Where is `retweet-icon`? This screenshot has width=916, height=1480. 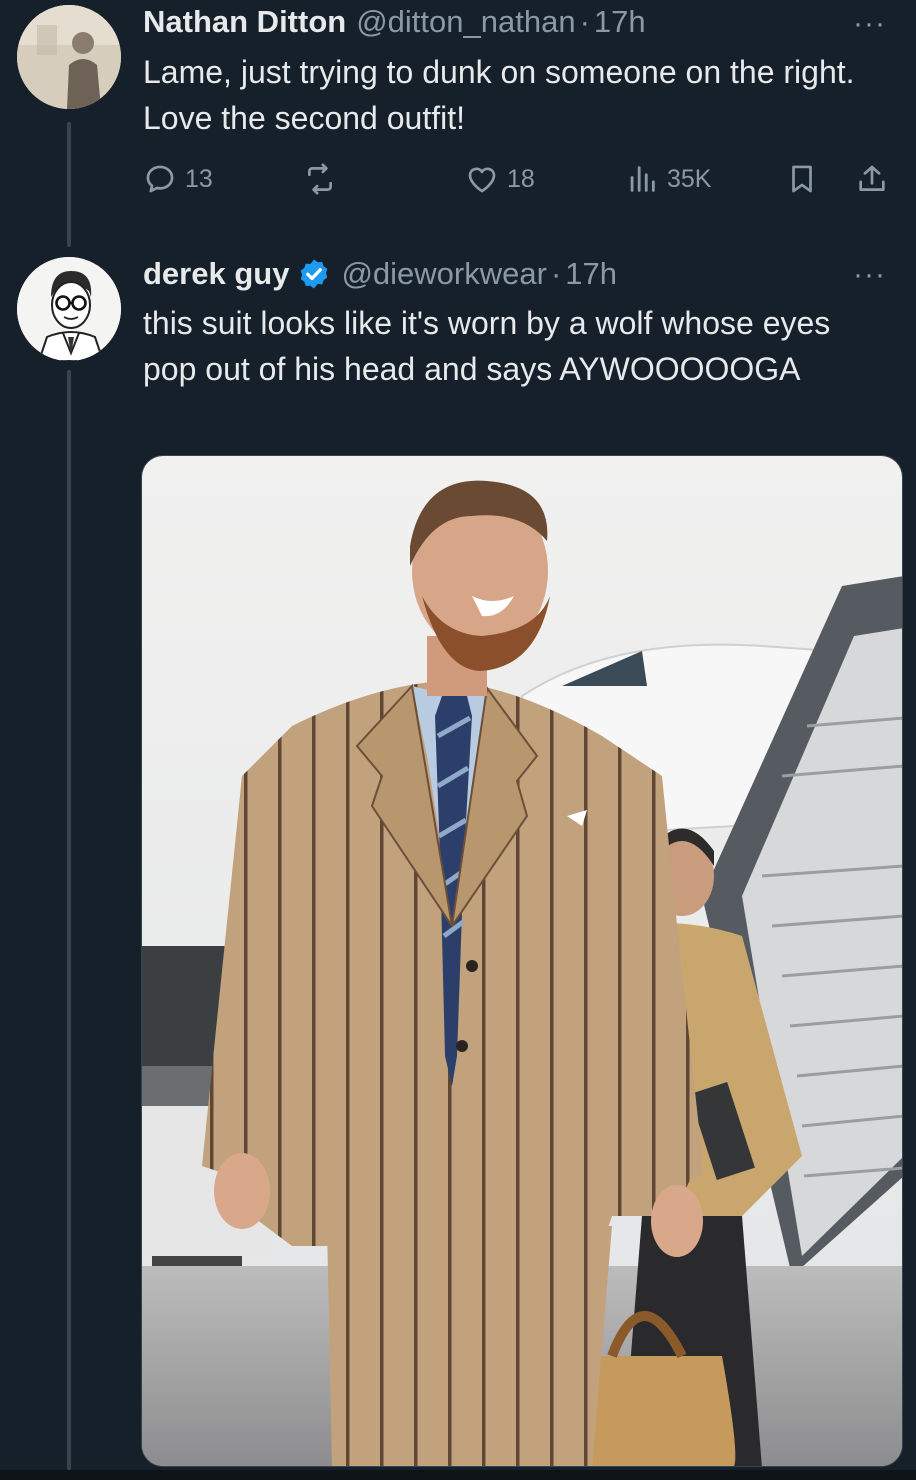 retweet-icon is located at coordinates (320, 179).